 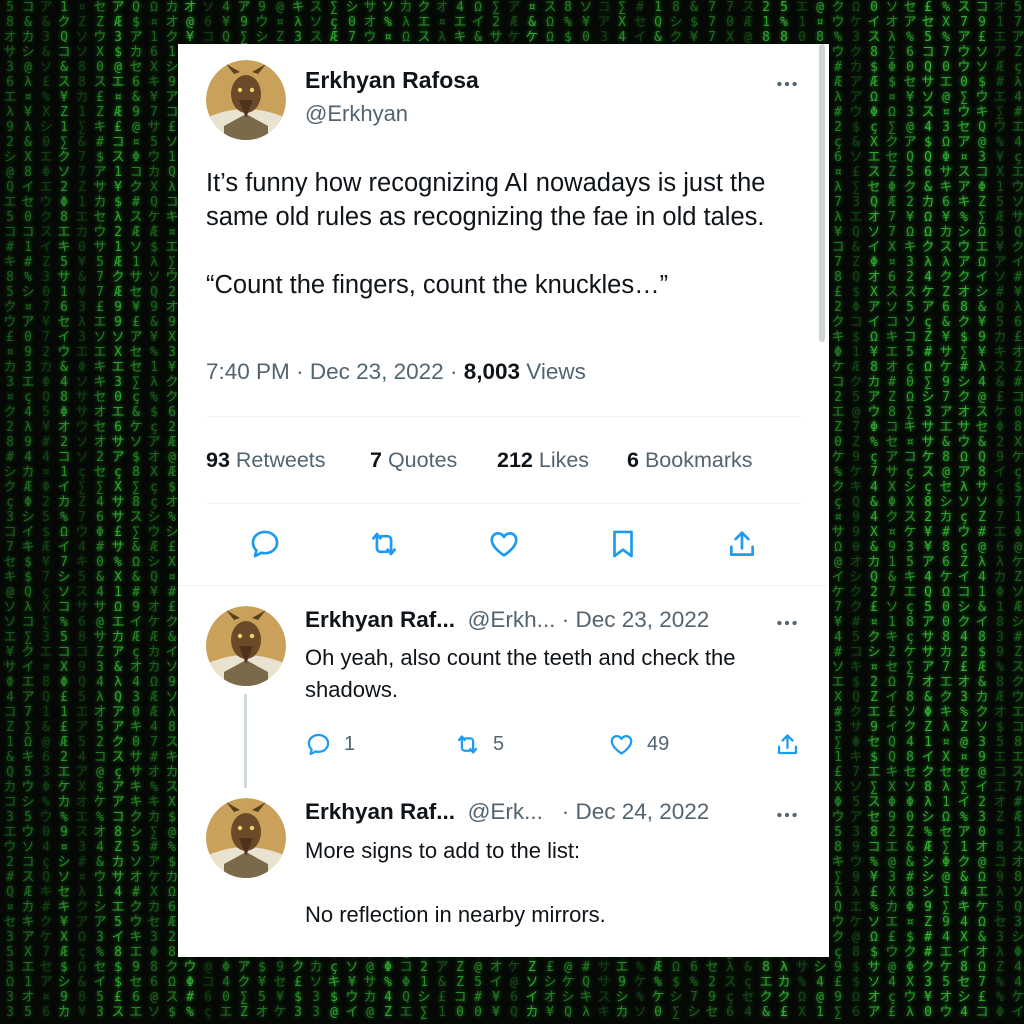 I want to click on scrollbar-thumb, so click(x=822, y=193).